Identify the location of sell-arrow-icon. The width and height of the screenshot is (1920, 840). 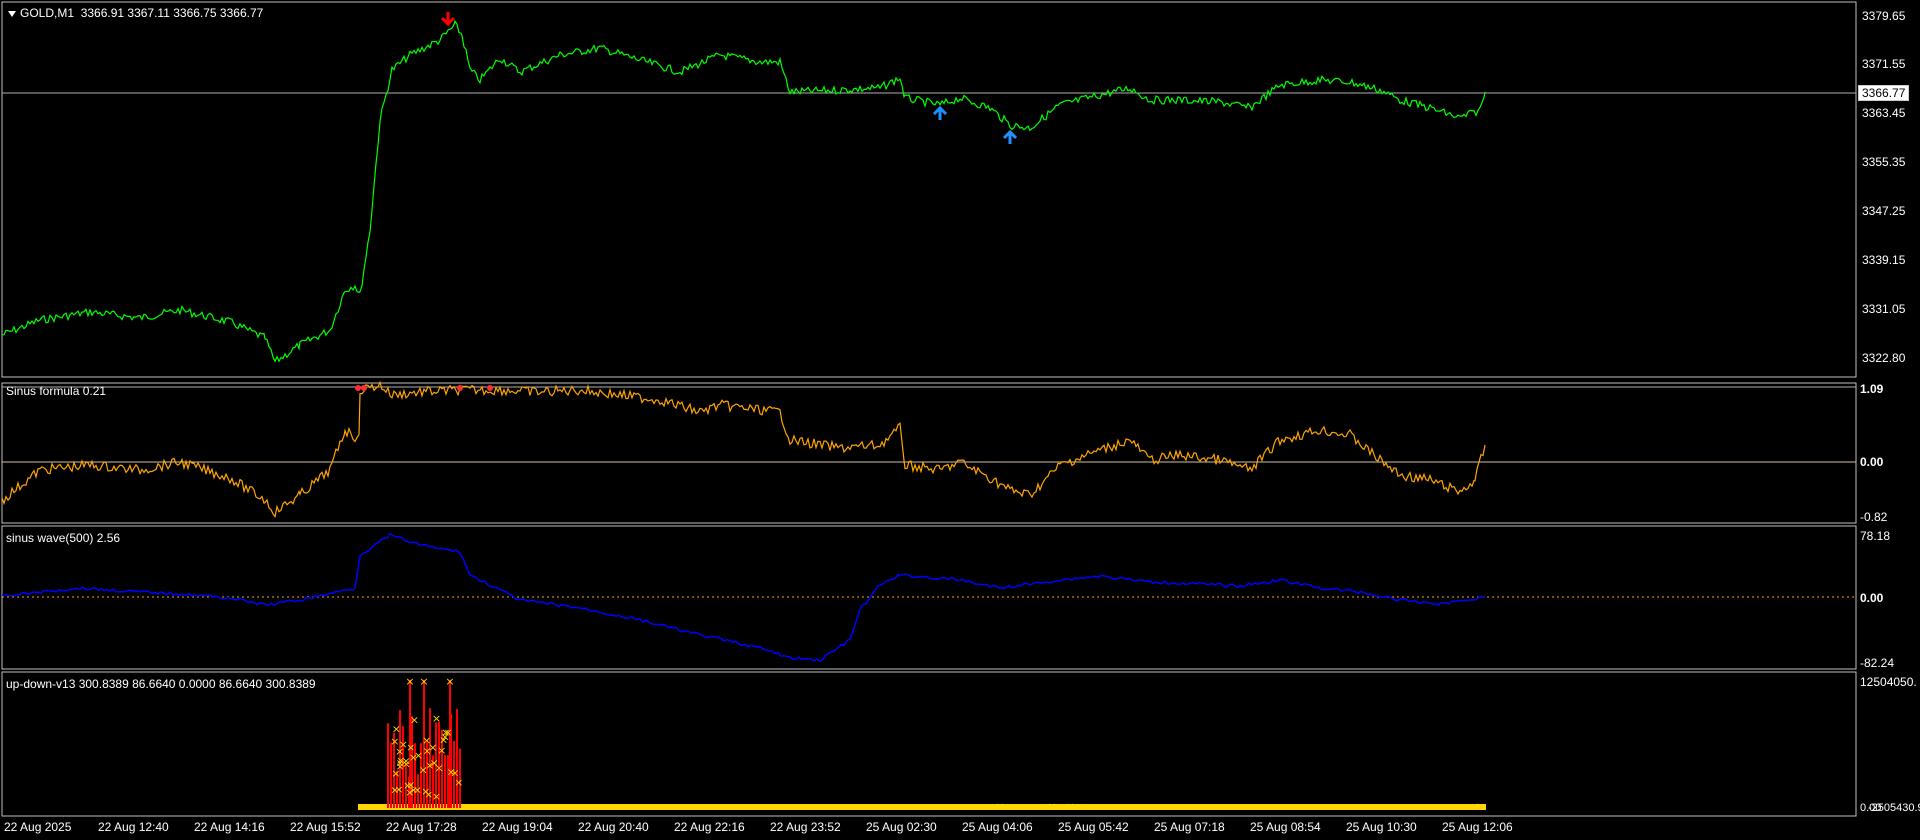
(448, 19).